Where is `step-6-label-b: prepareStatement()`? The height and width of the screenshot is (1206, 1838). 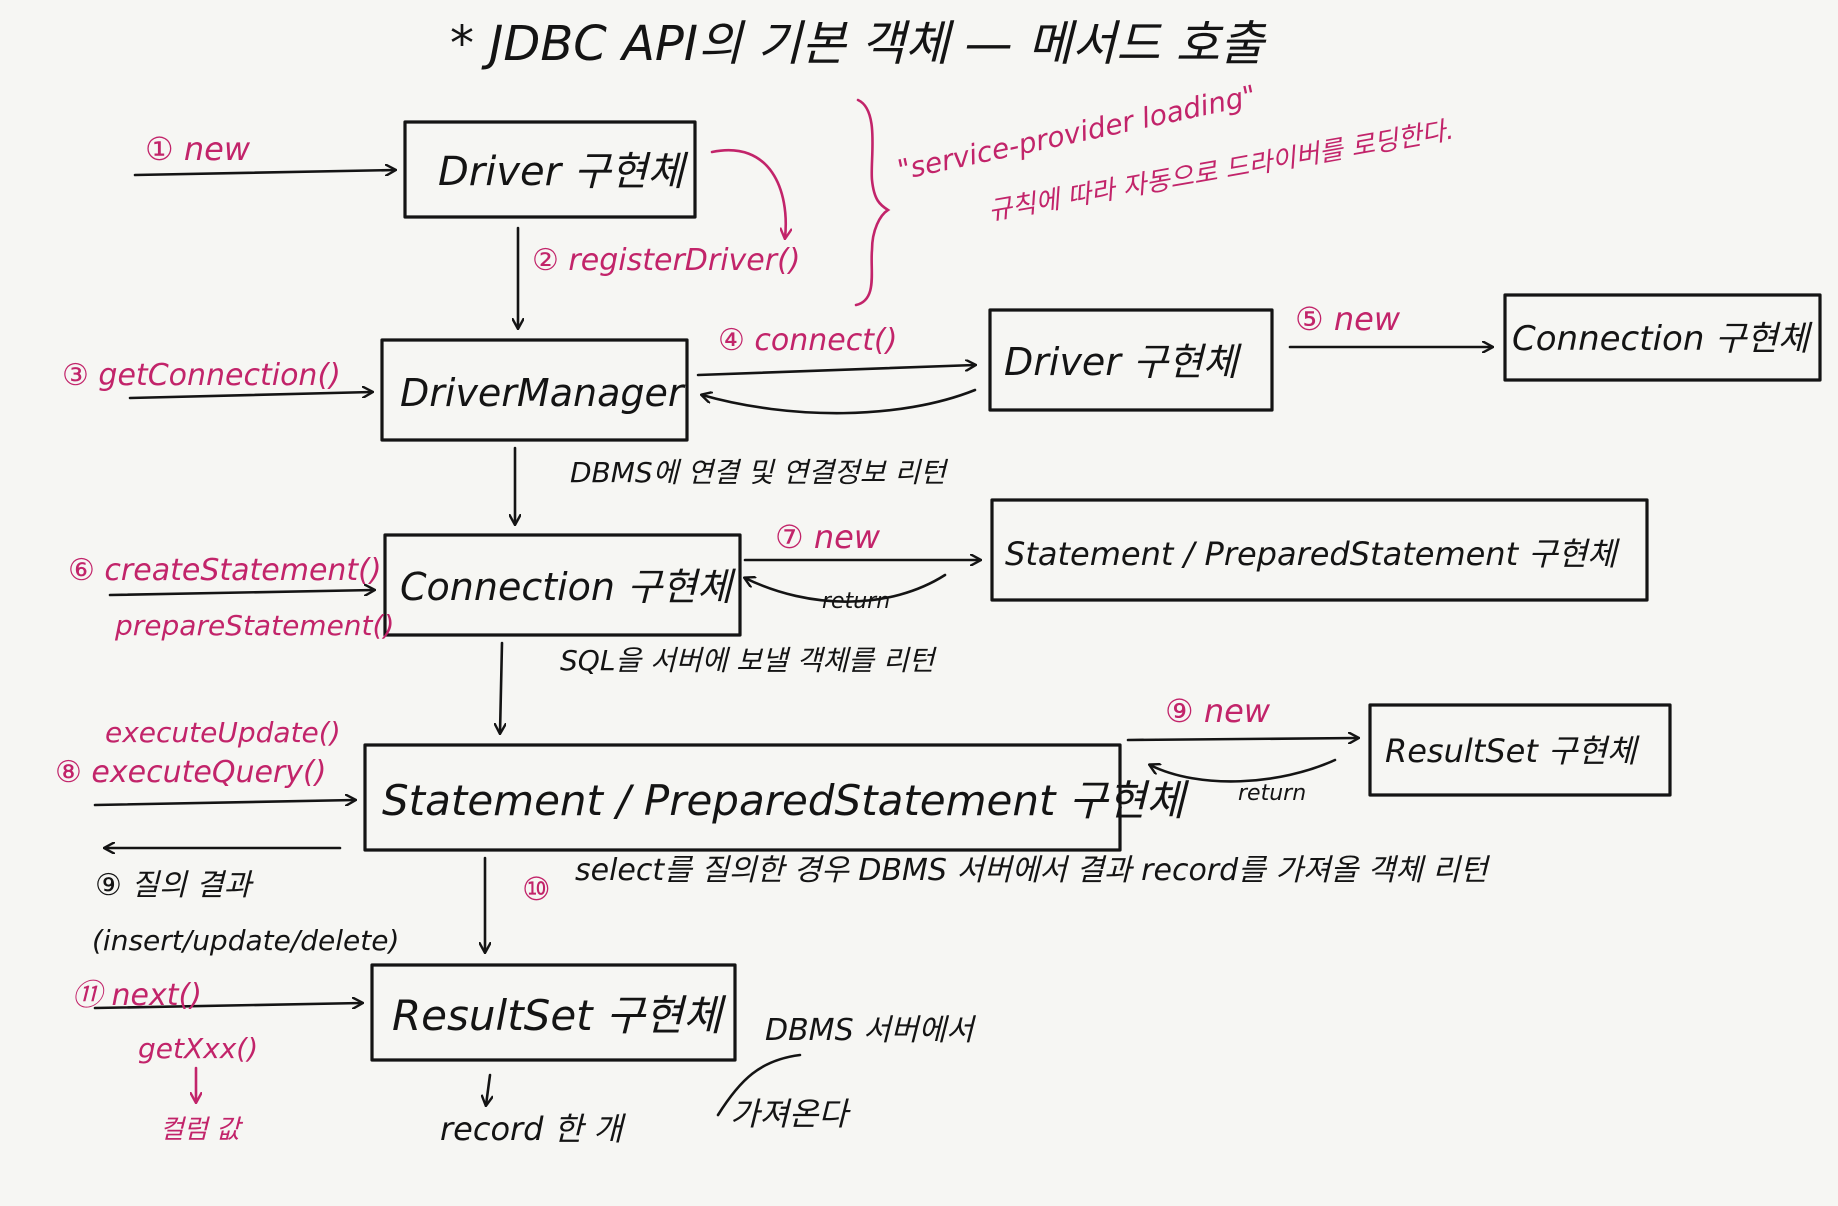
step-6-label-b: prepareStatement() is located at coordinates (254, 625).